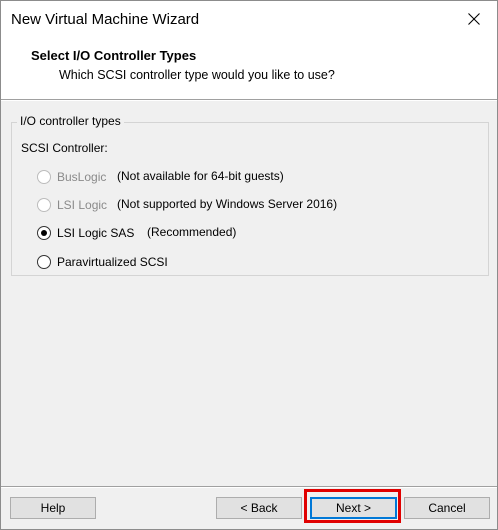 This screenshot has width=498, height=530. Describe the element at coordinates (353, 508) in the screenshot. I see `next-button: Next >` at that location.